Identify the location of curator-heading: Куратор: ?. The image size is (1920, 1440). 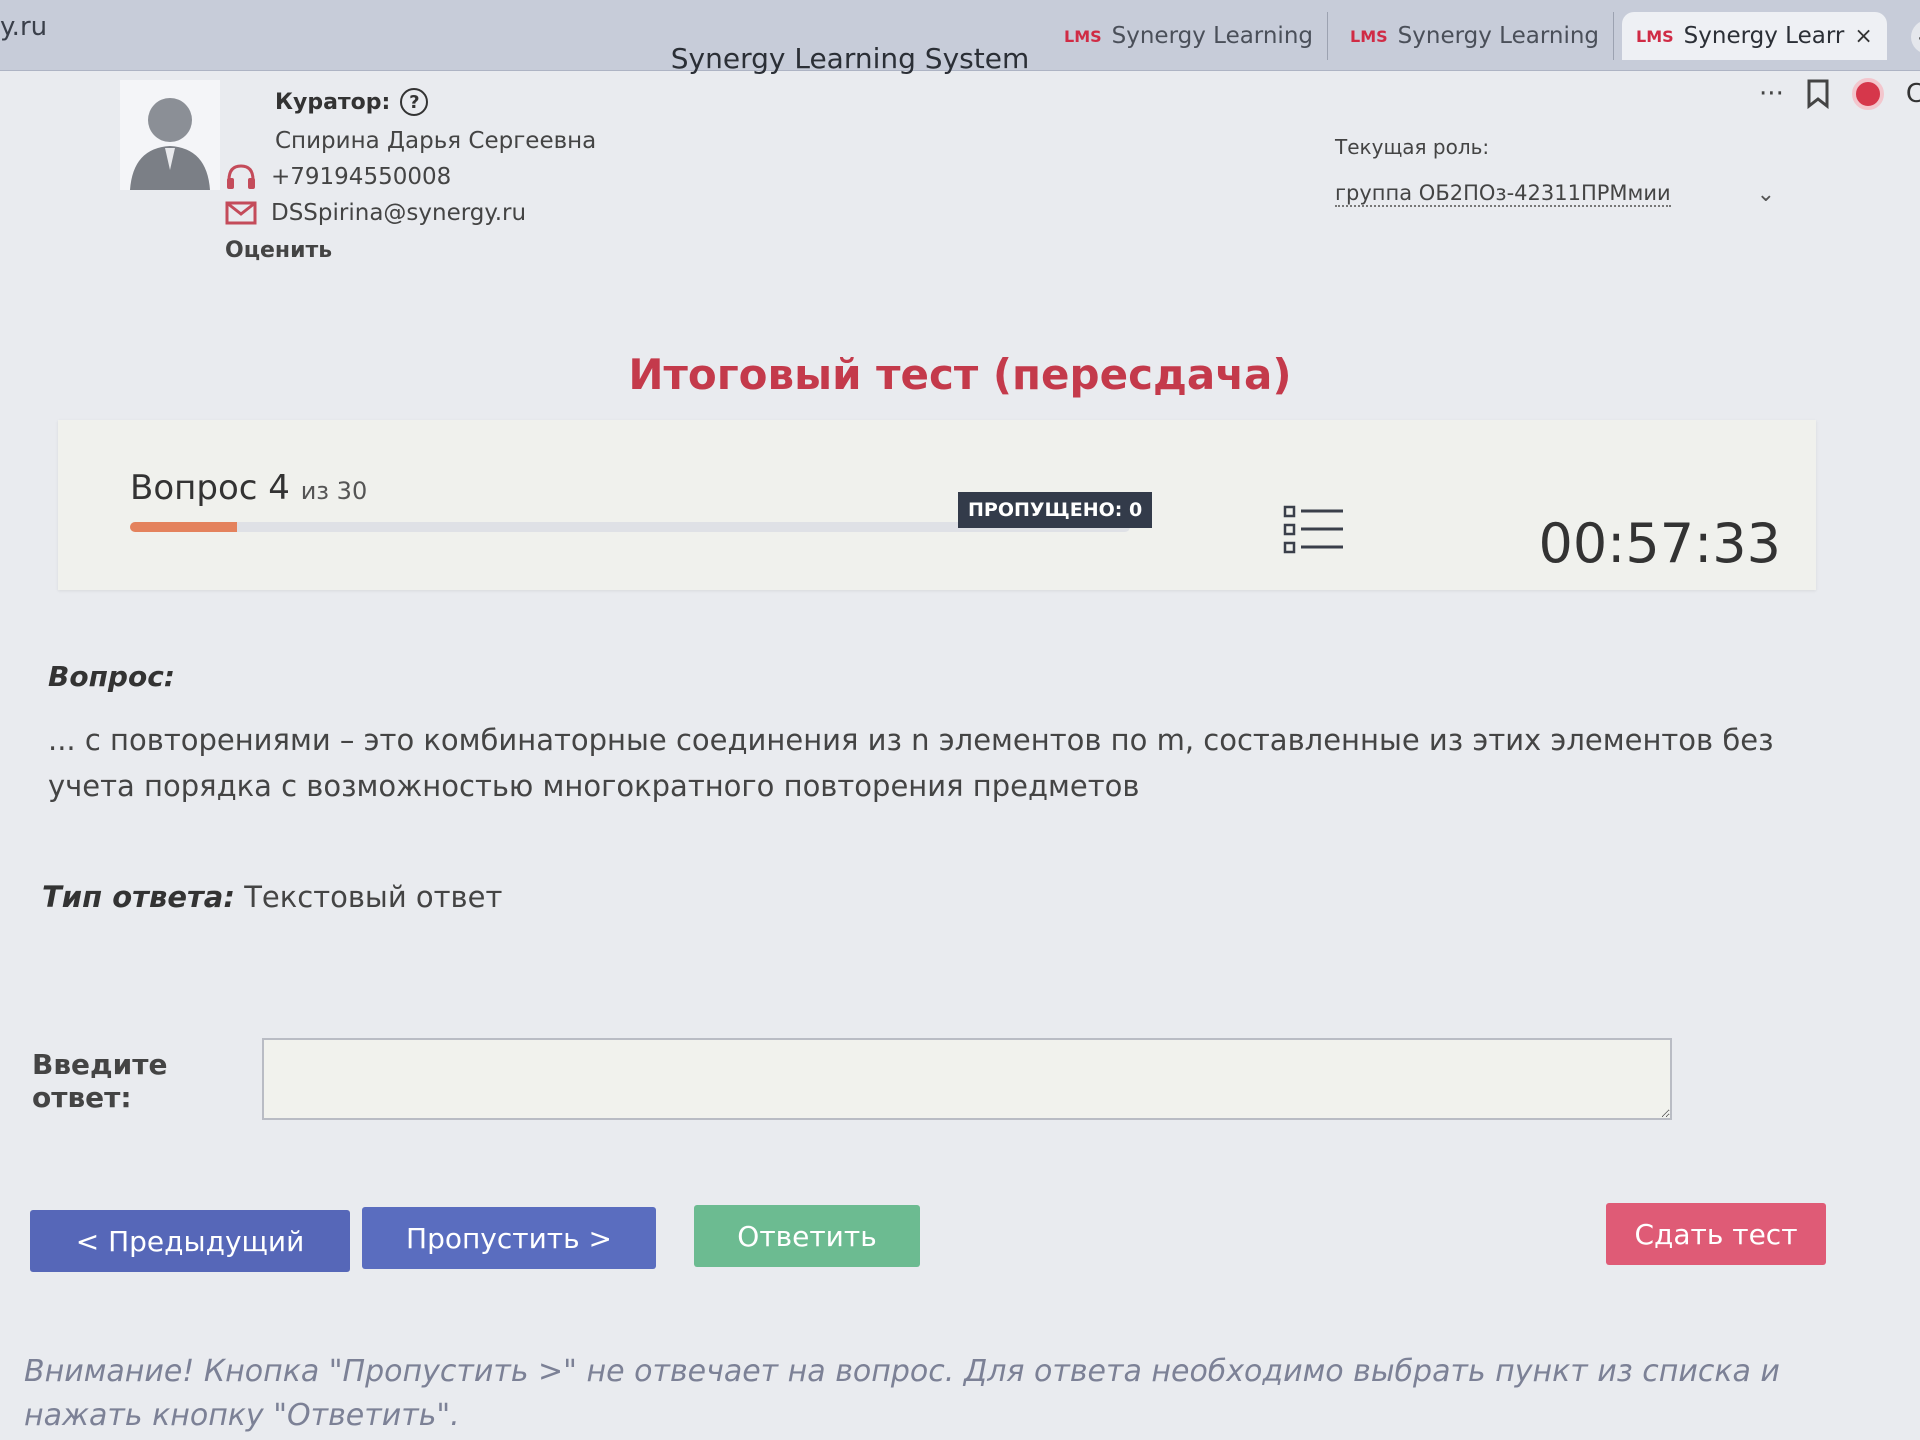
(352, 102).